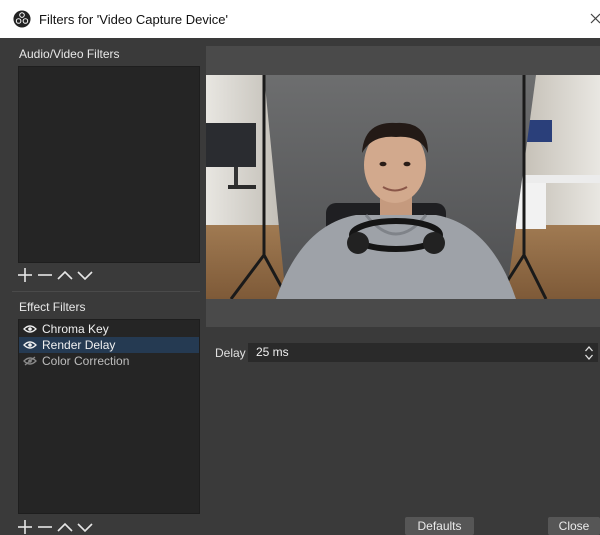  What do you see at coordinates (22, 19) in the screenshot?
I see `obs-logo-icon` at bounding box center [22, 19].